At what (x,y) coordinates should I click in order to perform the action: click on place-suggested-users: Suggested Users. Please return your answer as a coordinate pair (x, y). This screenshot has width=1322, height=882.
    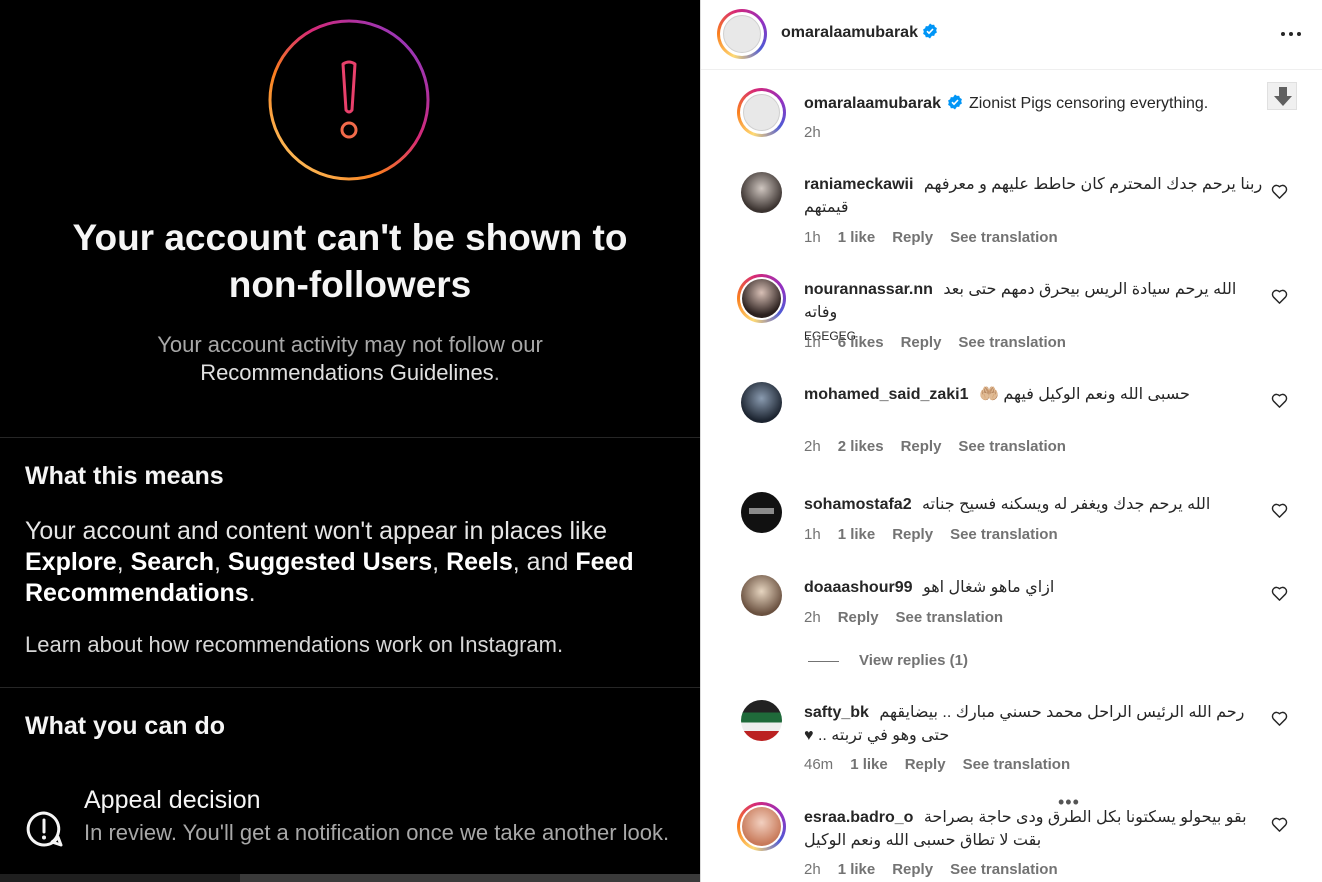
    Looking at the image, I should click on (330, 562).